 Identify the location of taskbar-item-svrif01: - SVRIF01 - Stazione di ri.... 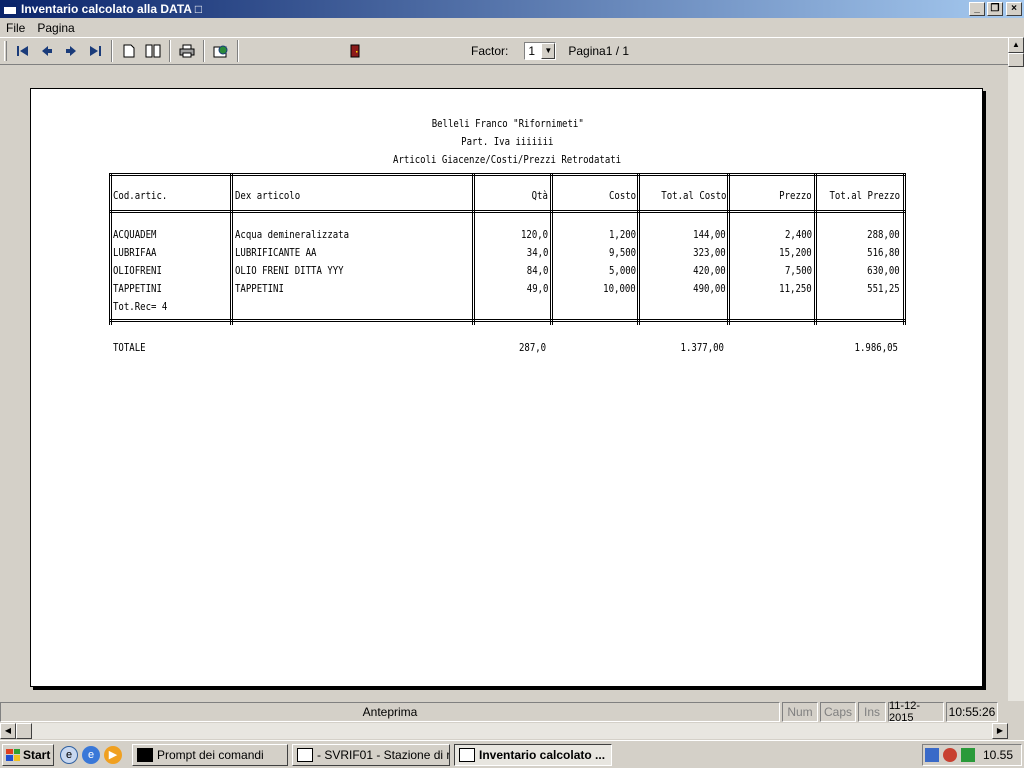
(371, 754).